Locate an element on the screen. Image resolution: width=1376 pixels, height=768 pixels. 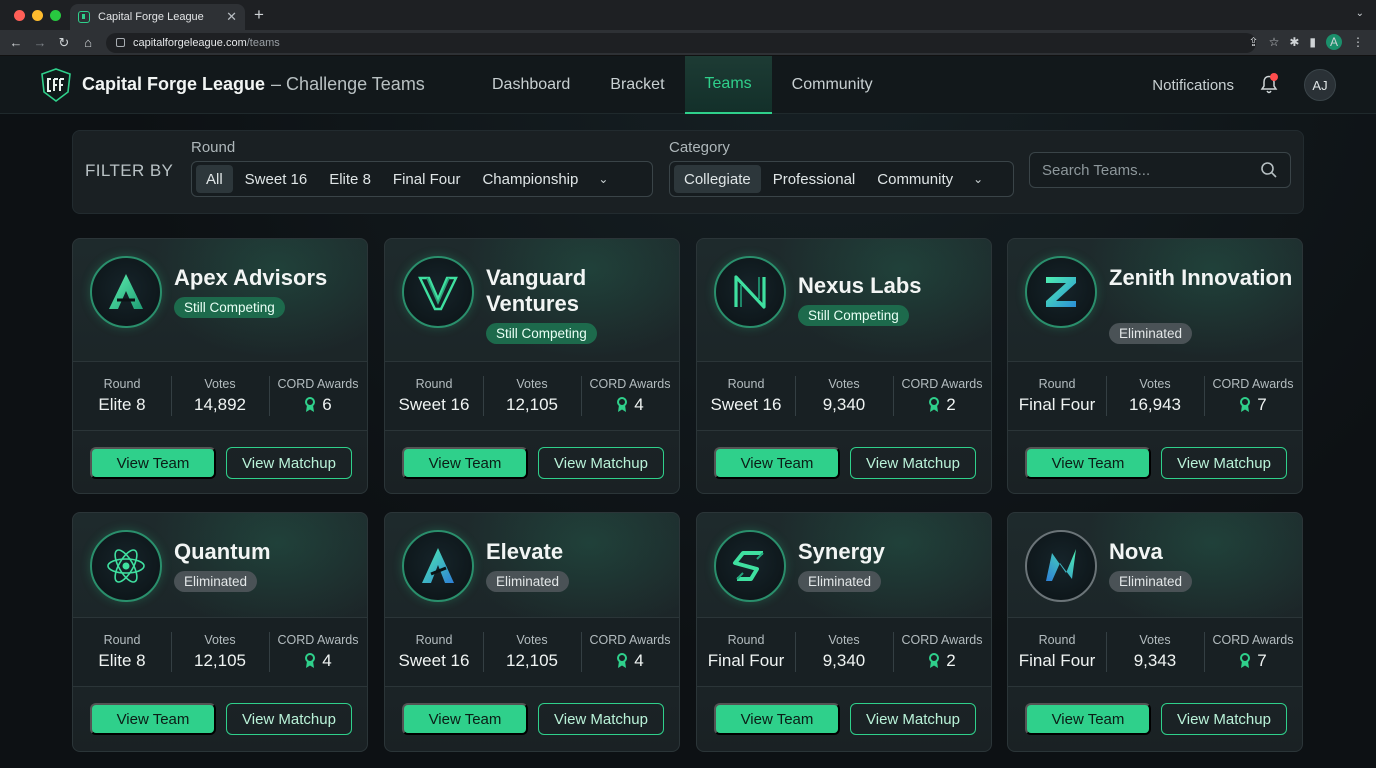
category-option-collegiate: Collegiate is located at coordinates (717, 179).